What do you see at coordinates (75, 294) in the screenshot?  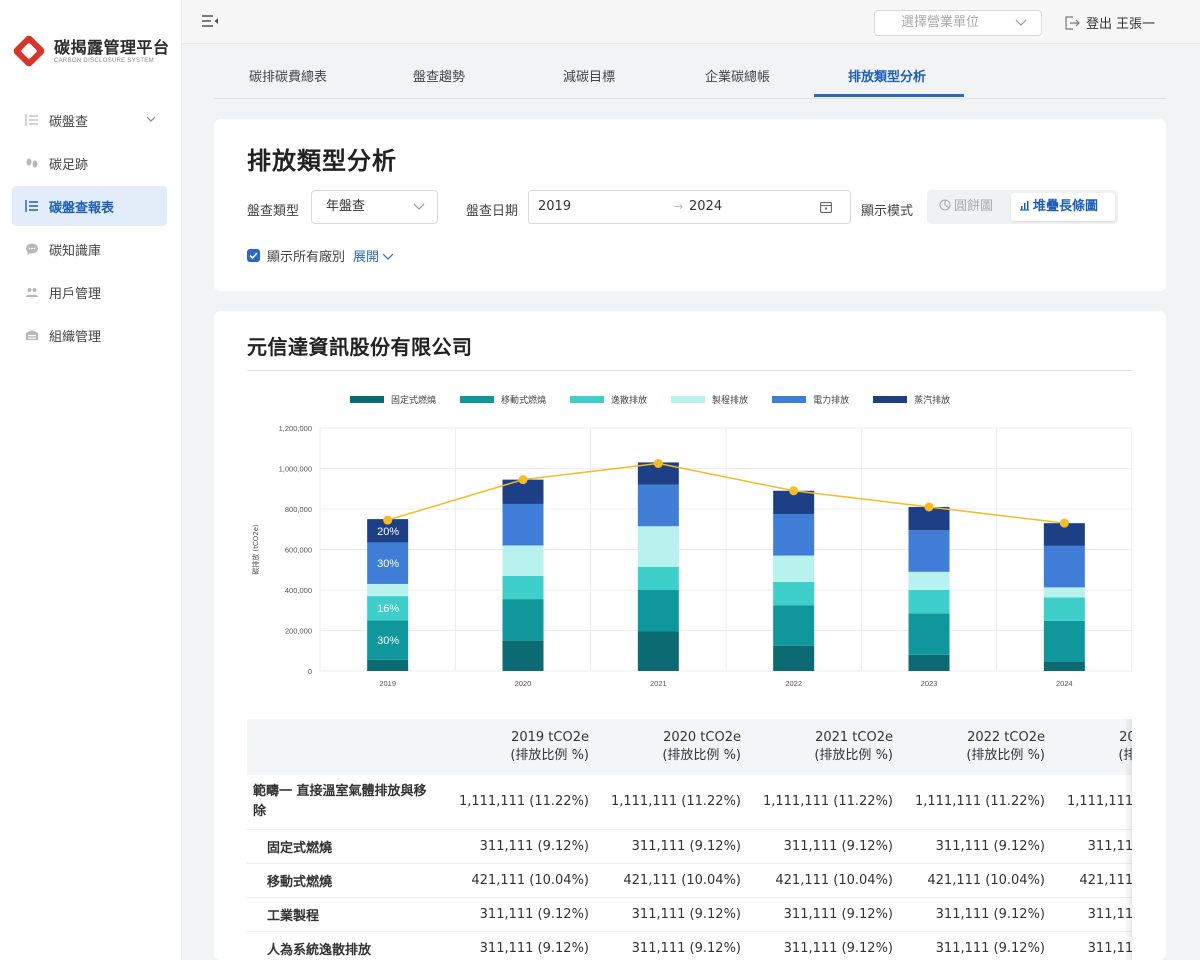 I see `sidebar-item-label: 用戶管理` at bounding box center [75, 294].